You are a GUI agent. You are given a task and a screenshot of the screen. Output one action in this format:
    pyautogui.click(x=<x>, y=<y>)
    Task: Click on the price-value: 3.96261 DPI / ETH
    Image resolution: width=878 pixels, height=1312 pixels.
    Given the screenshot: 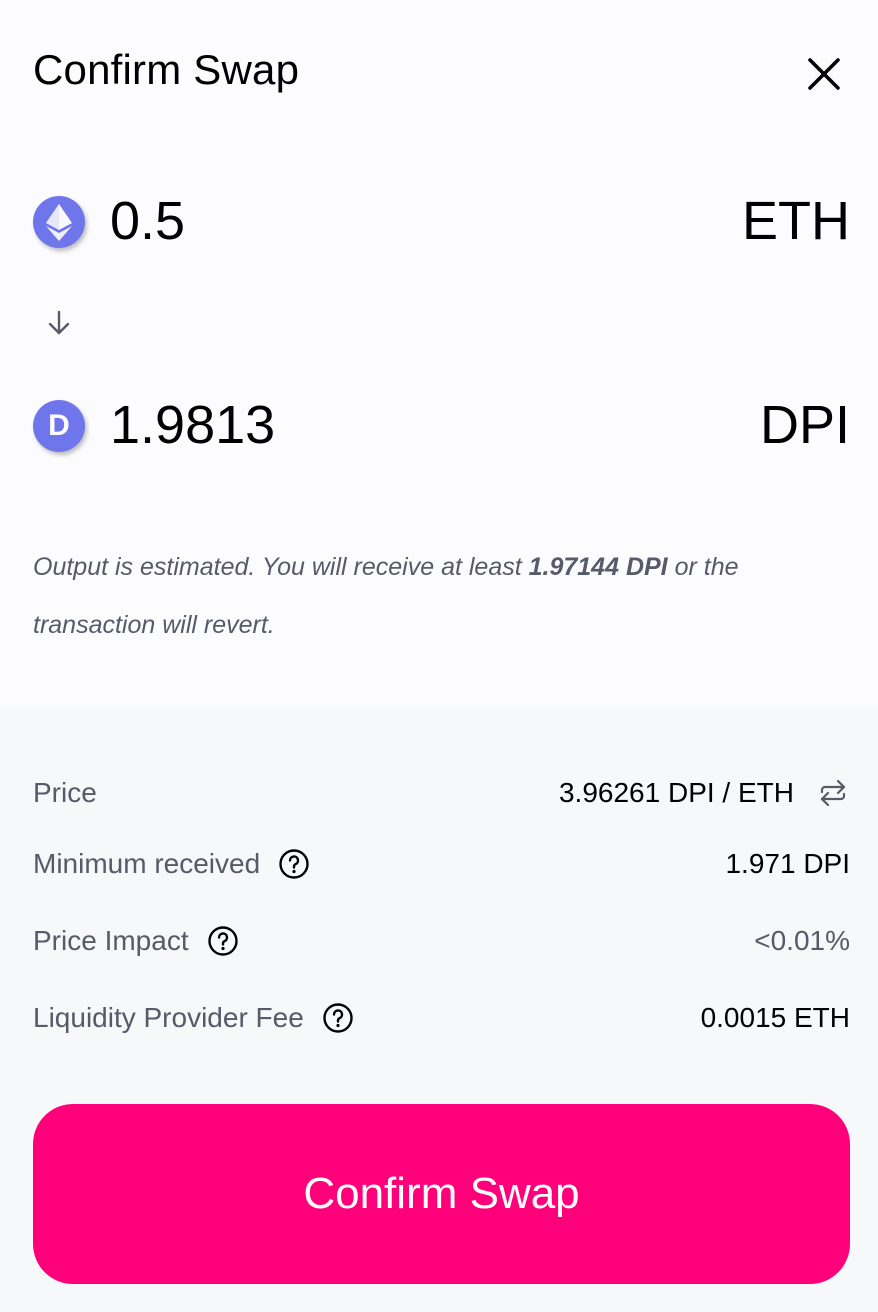 What is the action you would take?
    pyautogui.click(x=676, y=792)
    